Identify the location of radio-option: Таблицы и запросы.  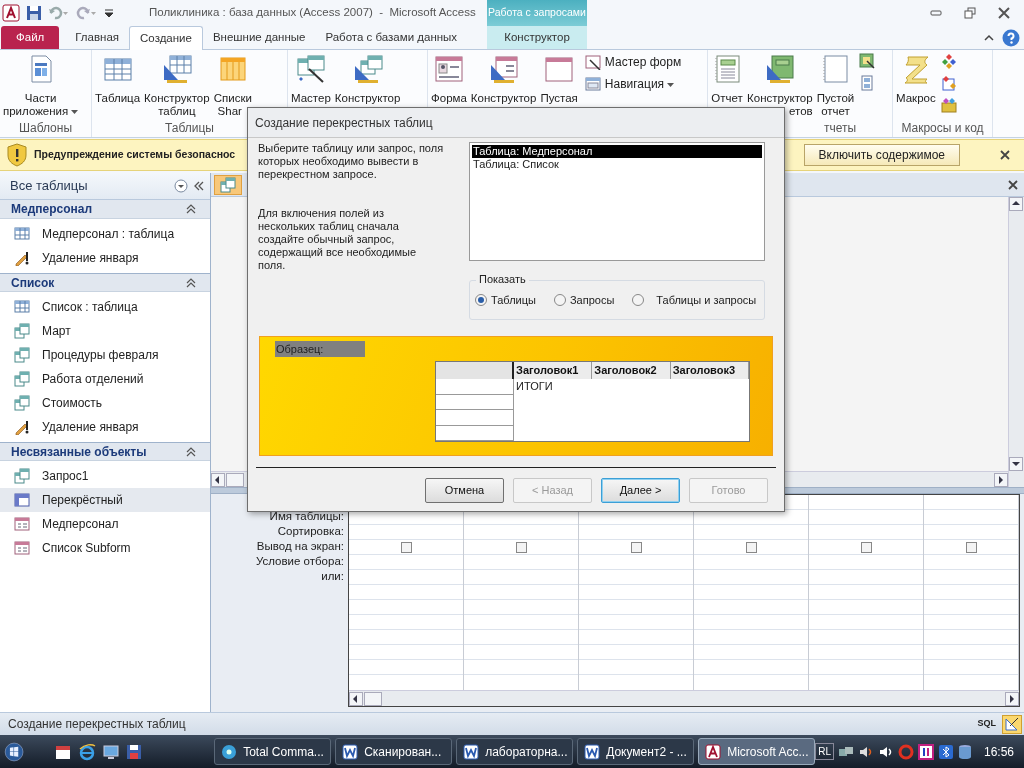
(694, 300).